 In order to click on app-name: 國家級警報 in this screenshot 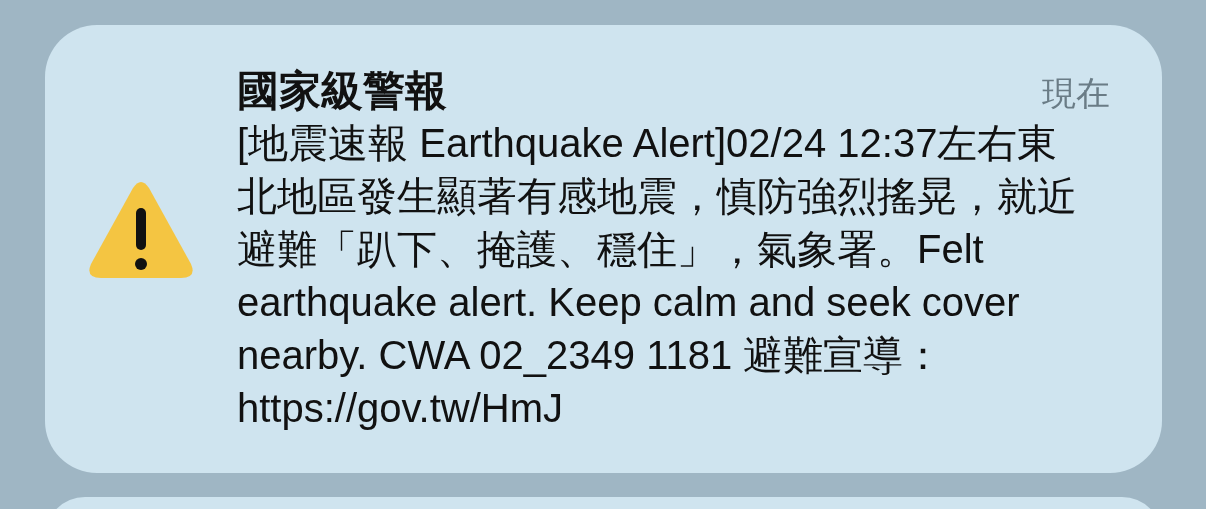, I will do `click(342, 91)`.